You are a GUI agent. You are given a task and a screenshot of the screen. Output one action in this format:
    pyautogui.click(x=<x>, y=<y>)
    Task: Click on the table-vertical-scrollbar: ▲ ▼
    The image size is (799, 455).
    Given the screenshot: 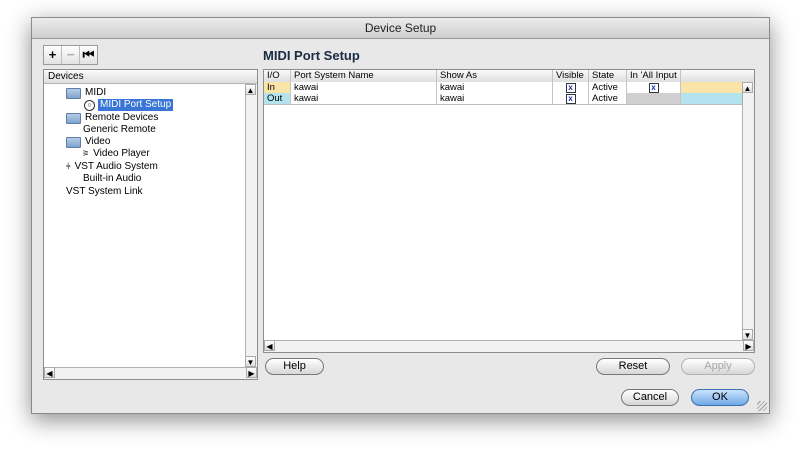 What is the action you would take?
    pyautogui.click(x=748, y=211)
    